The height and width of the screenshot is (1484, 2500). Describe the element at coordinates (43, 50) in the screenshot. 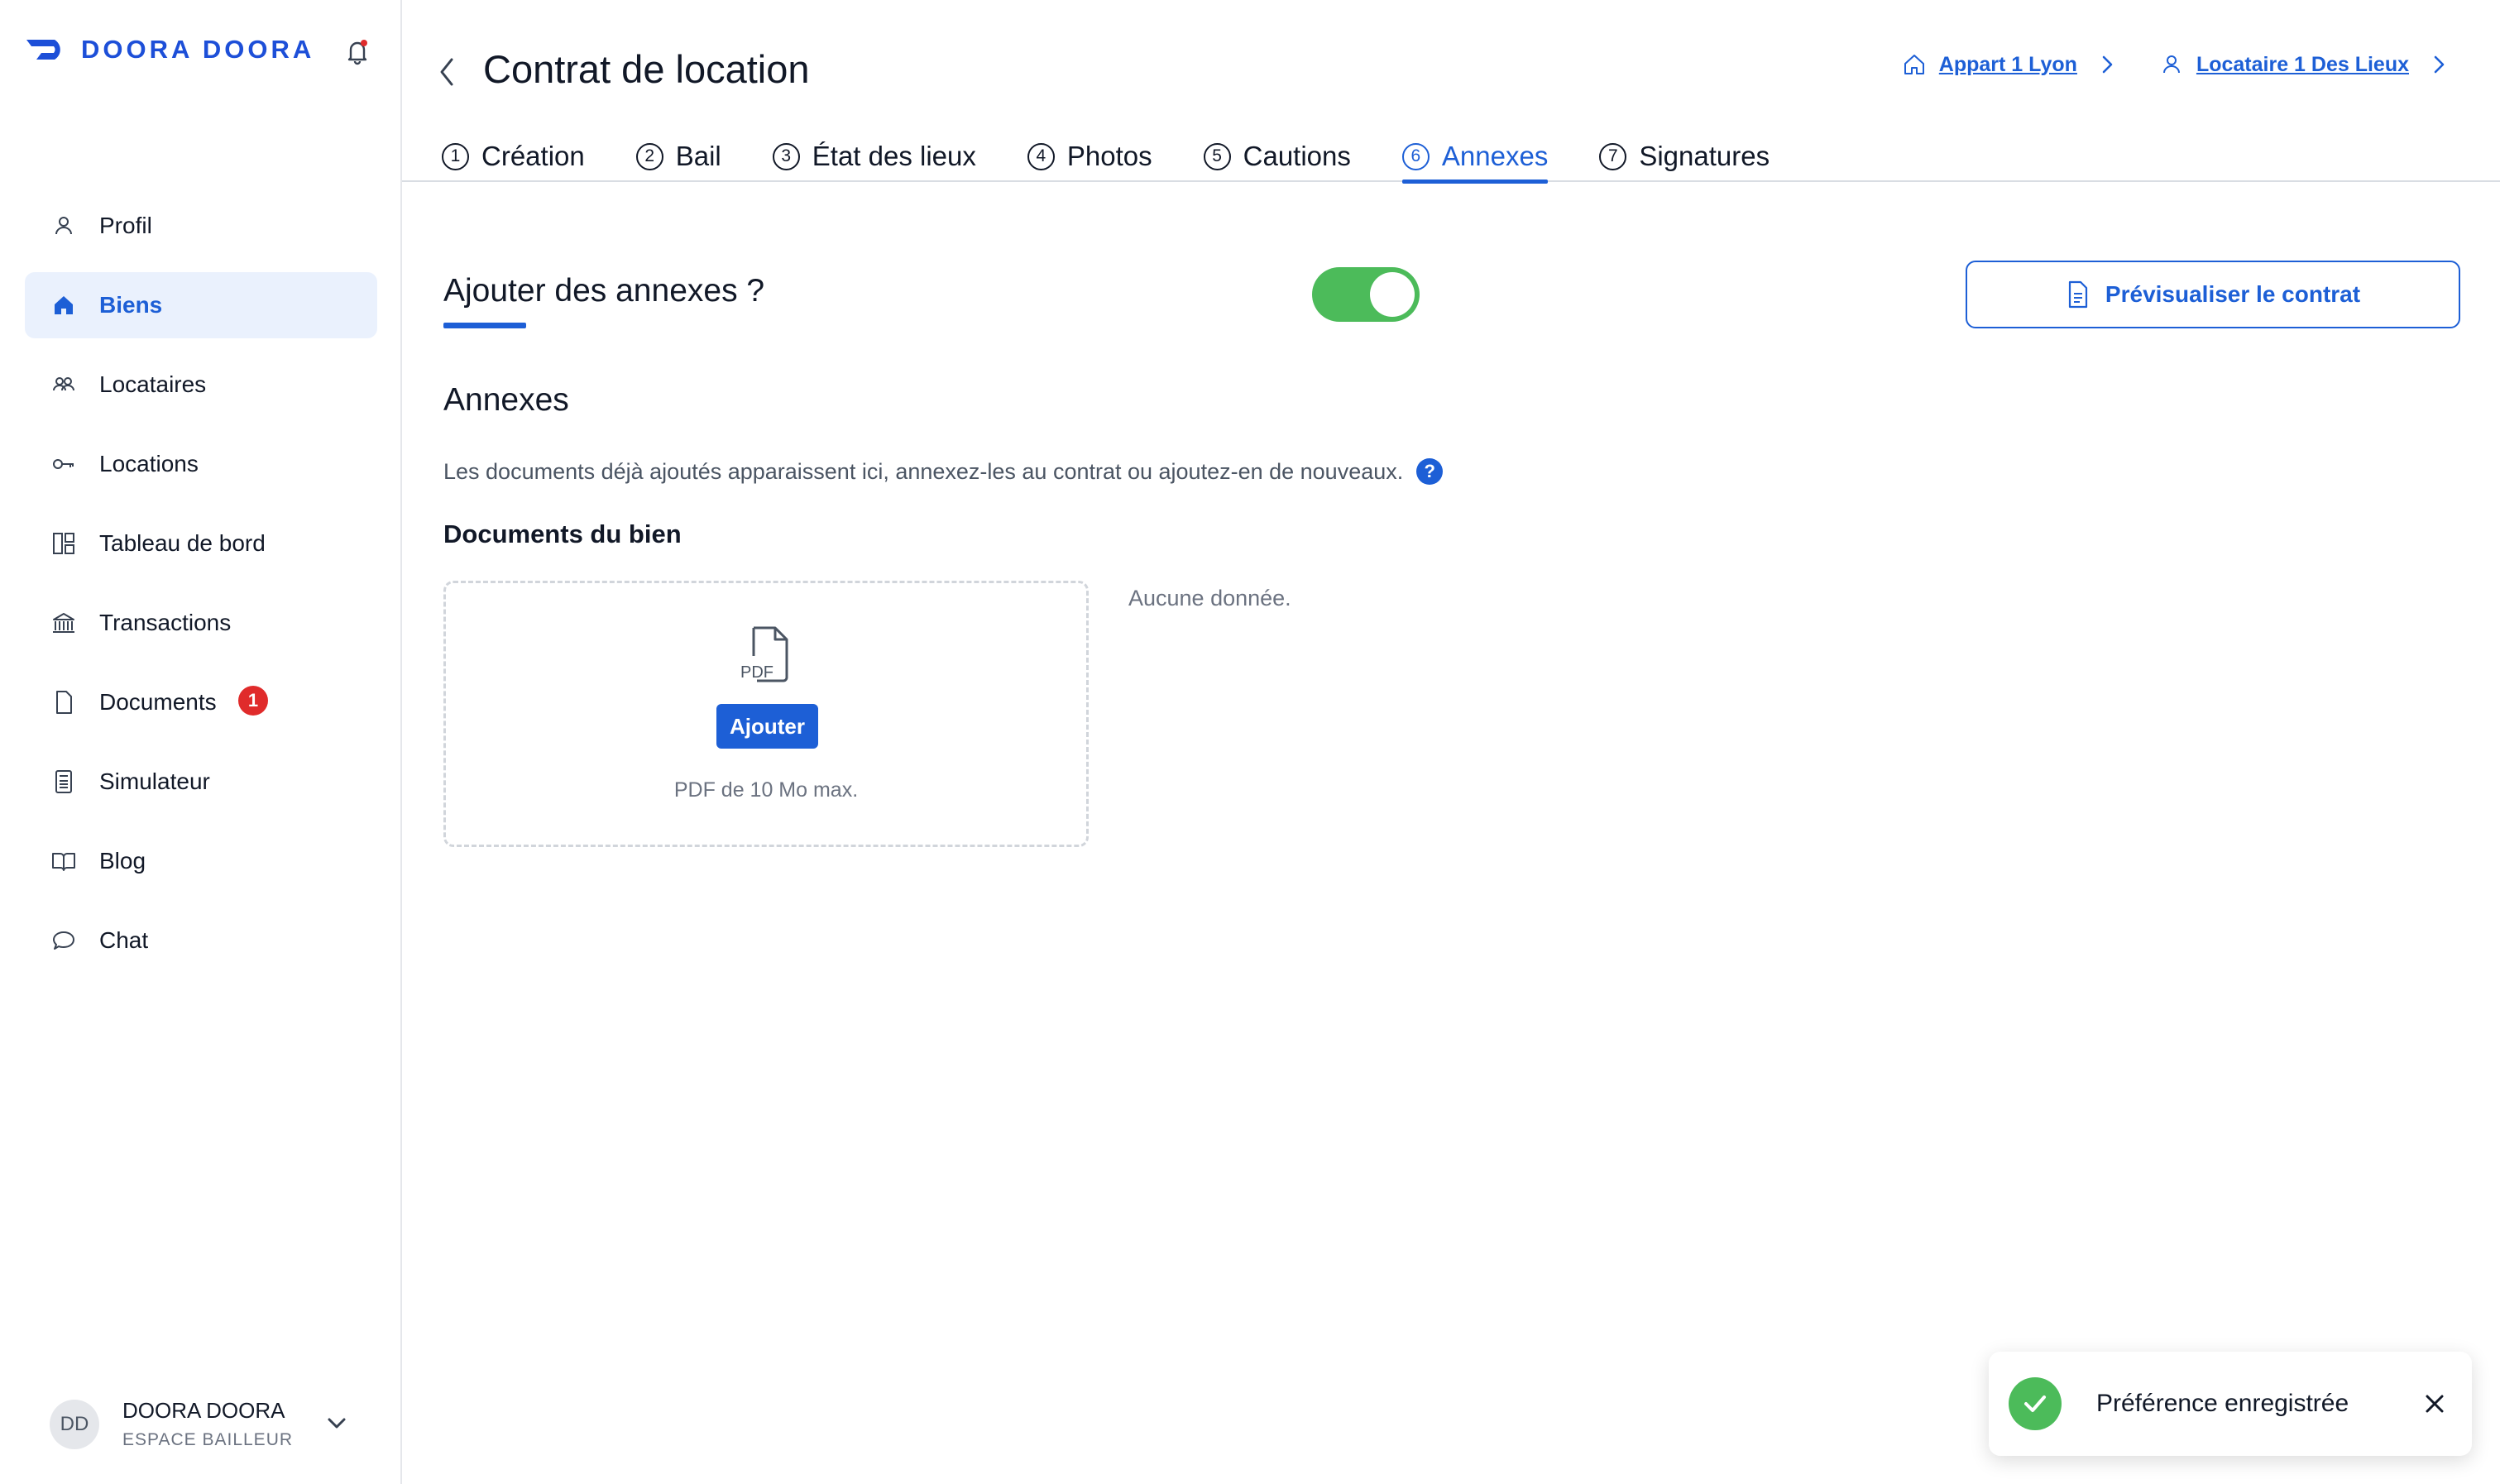

I see `doora-logo-icon` at that location.